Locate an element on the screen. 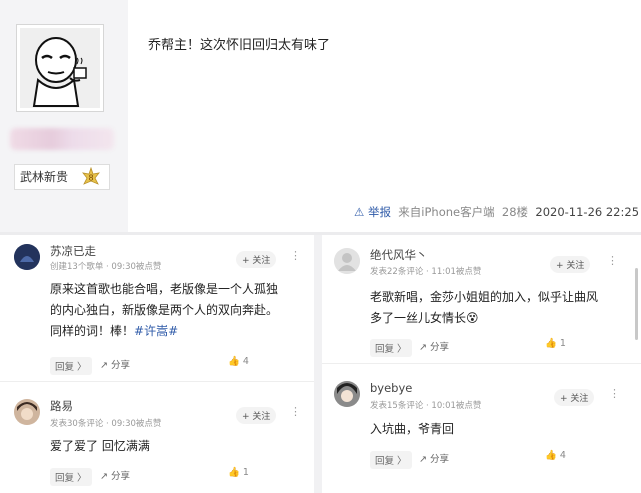  comment-username: byebye is located at coordinates (391, 388).